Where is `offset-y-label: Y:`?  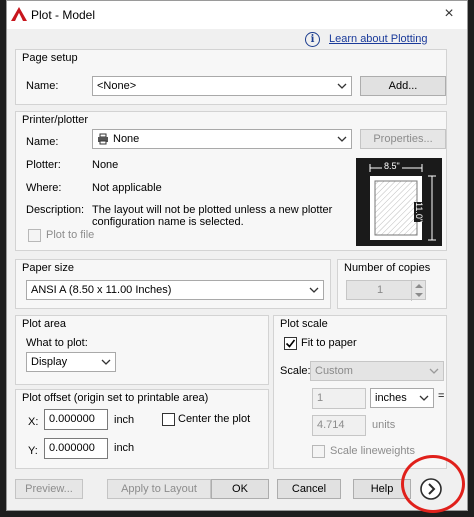 offset-y-label: Y: is located at coordinates (33, 451).